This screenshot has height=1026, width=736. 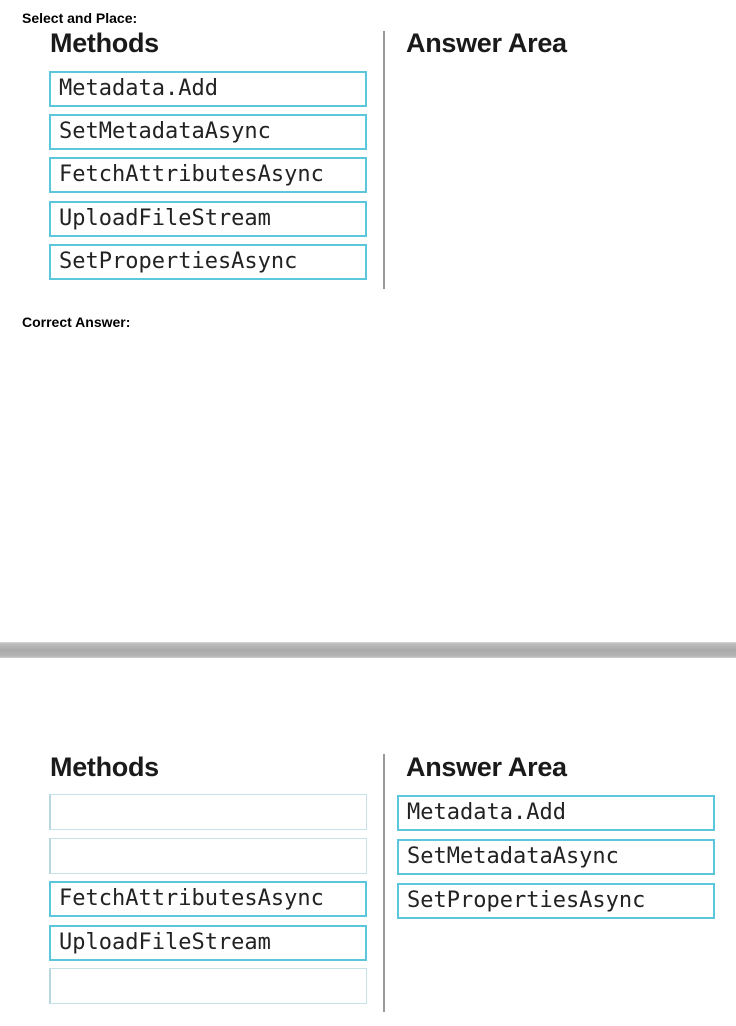 What do you see at coordinates (208, 89) in the screenshot?
I see `method-item-metadata-add: Metadata.Add` at bounding box center [208, 89].